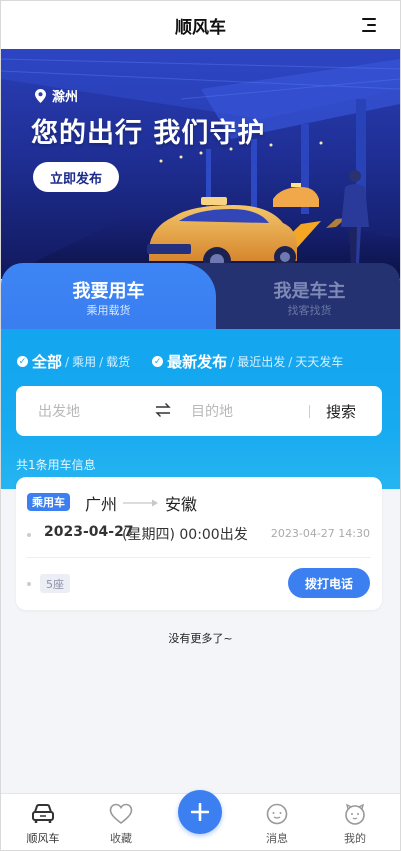 This screenshot has width=401, height=851. What do you see at coordinates (47, 361) in the screenshot?
I see `filter-all: 全部` at bounding box center [47, 361].